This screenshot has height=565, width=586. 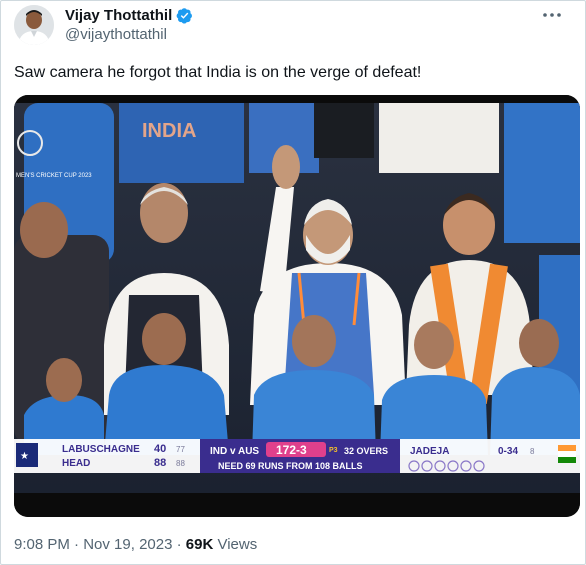 What do you see at coordinates (127, 544) in the screenshot?
I see `tweet-date: Nov 19, 2023` at bounding box center [127, 544].